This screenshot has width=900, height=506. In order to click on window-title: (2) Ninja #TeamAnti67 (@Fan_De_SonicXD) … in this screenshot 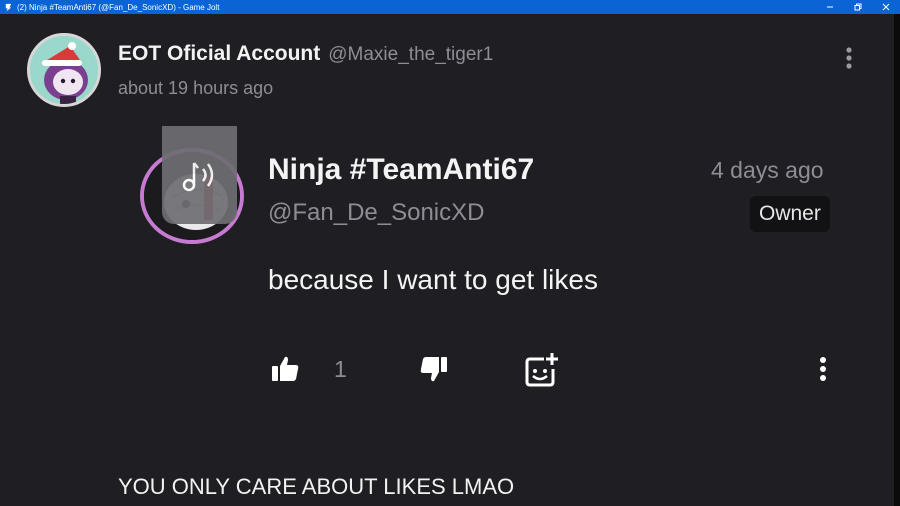, I will do `click(118, 7)`.